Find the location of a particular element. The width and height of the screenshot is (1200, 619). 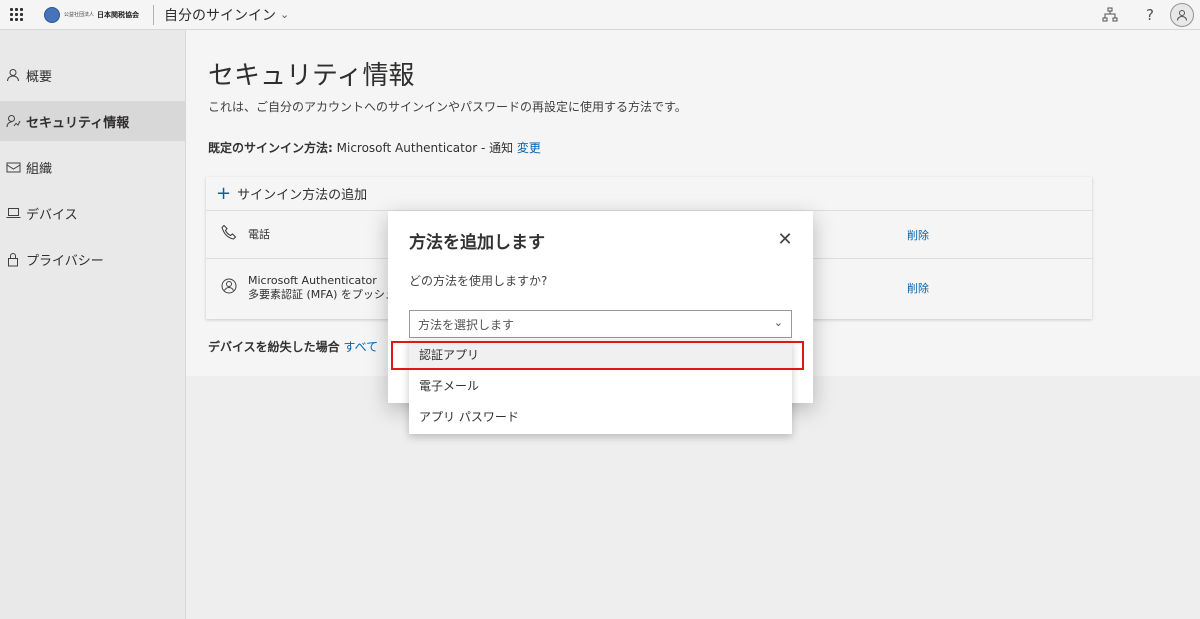

select-placeholder: 方法を選択します is located at coordinates (466, 324).